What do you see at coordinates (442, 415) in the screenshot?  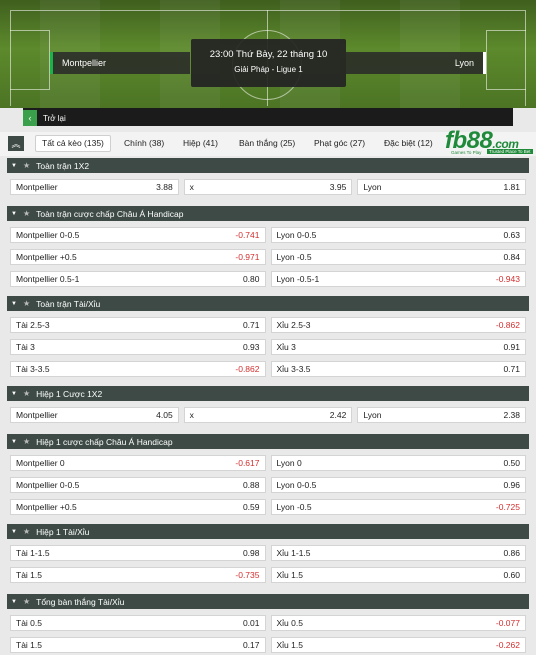 I see `odds-cell: Lyon 2.38` at bounding box center [442, 415].